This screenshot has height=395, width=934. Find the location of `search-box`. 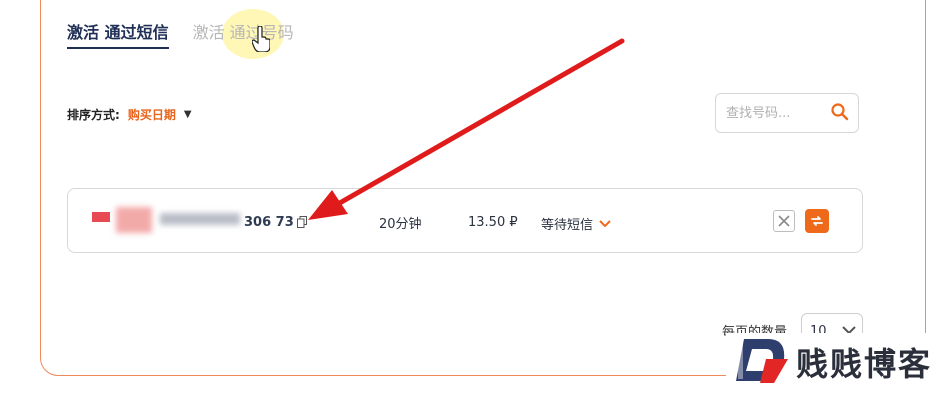

search-box is located at coordinates (787, 113).